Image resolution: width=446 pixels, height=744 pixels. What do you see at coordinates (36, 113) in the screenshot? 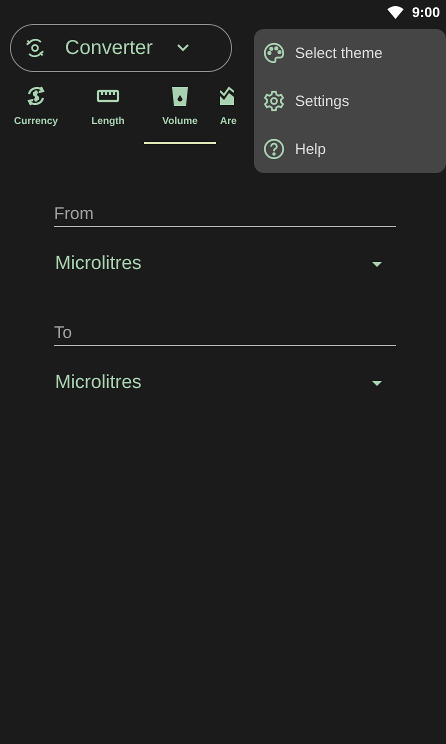
I see `tab: Currency` at bounding box center [36, 113].